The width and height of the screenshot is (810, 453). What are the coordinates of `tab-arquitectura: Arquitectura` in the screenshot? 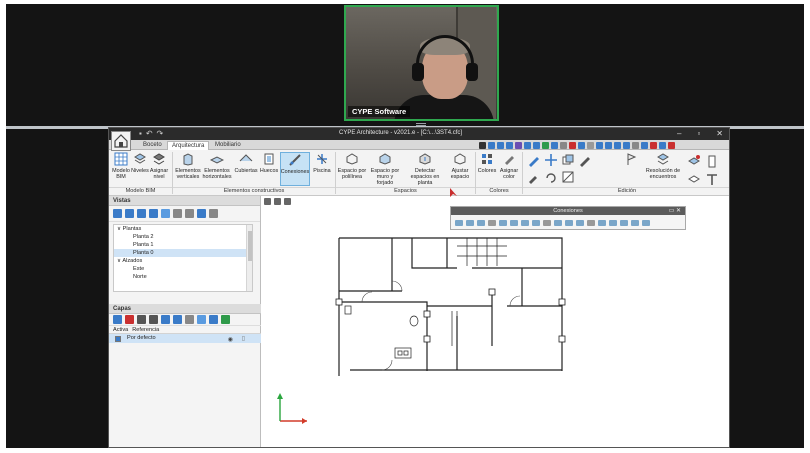 It's located at (188, 145).